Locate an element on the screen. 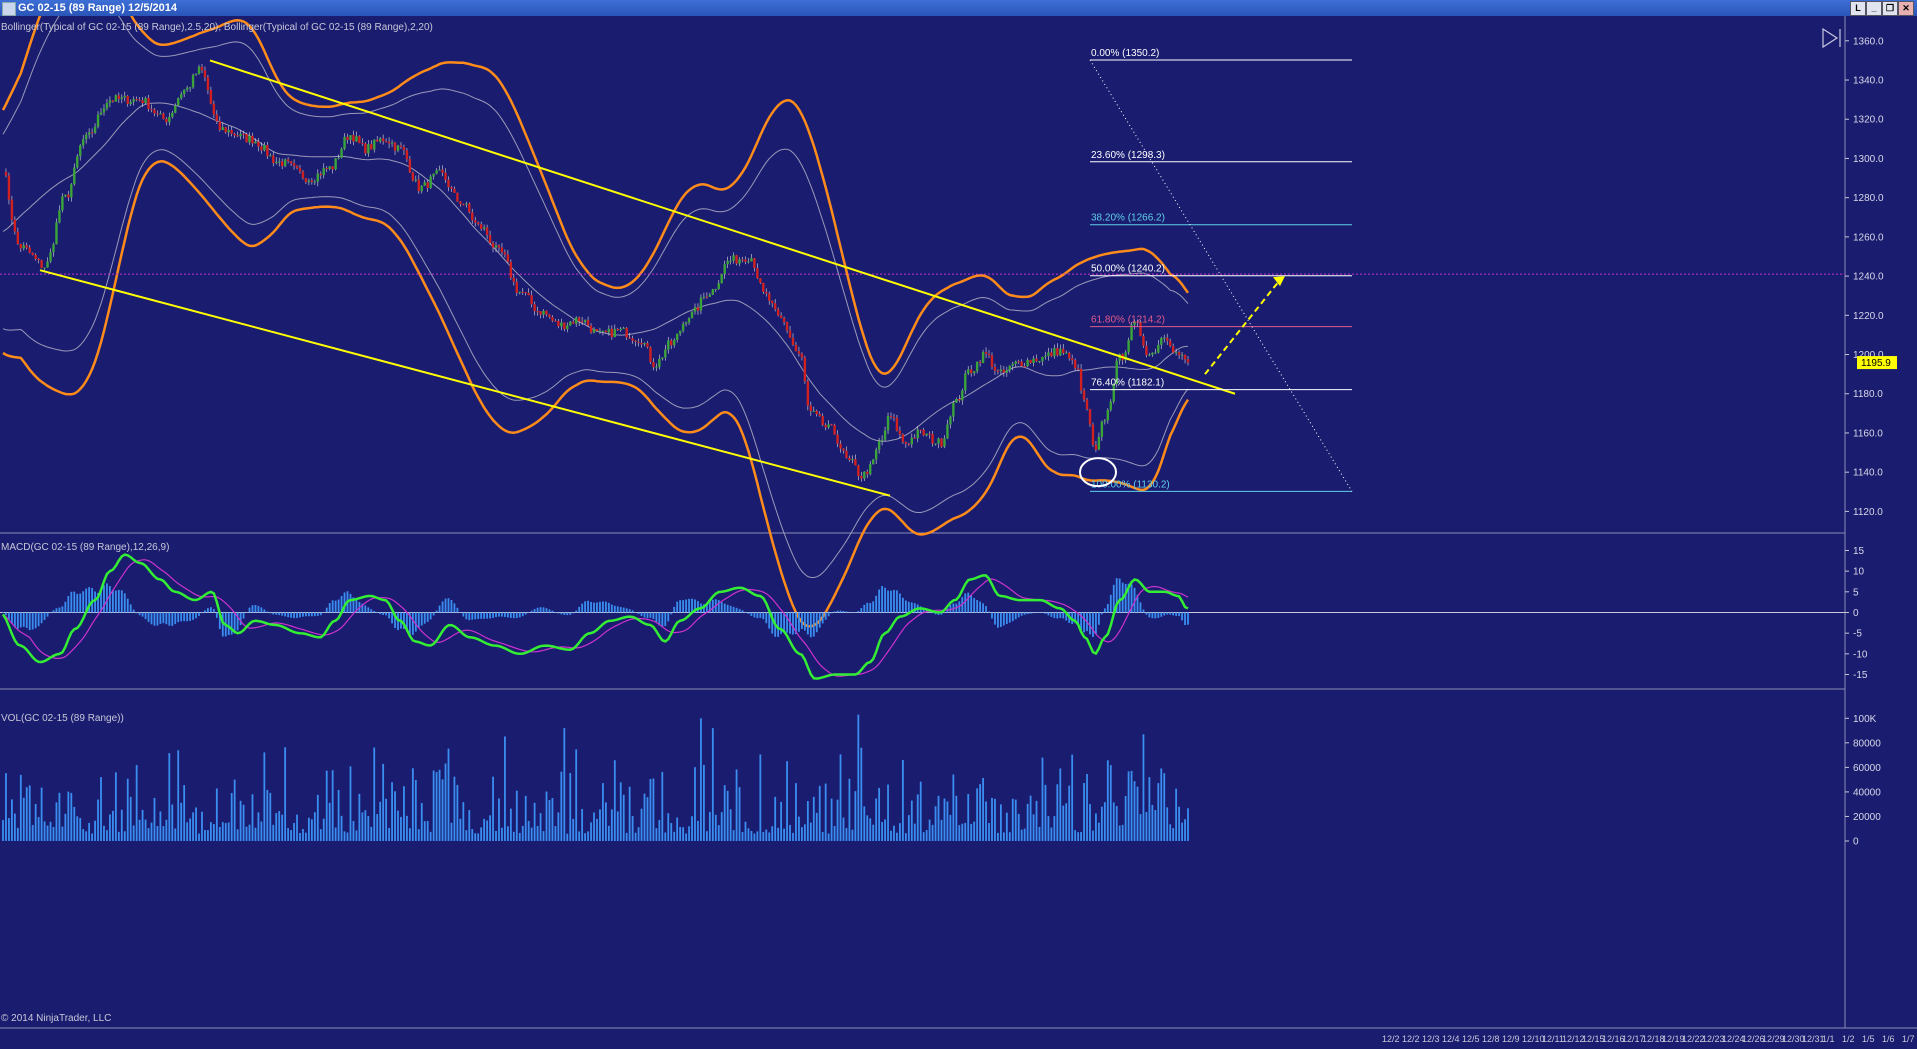 This screenshot has height=1049, width=1917. close-button: ✕ is located at coordinates (1906, 8).